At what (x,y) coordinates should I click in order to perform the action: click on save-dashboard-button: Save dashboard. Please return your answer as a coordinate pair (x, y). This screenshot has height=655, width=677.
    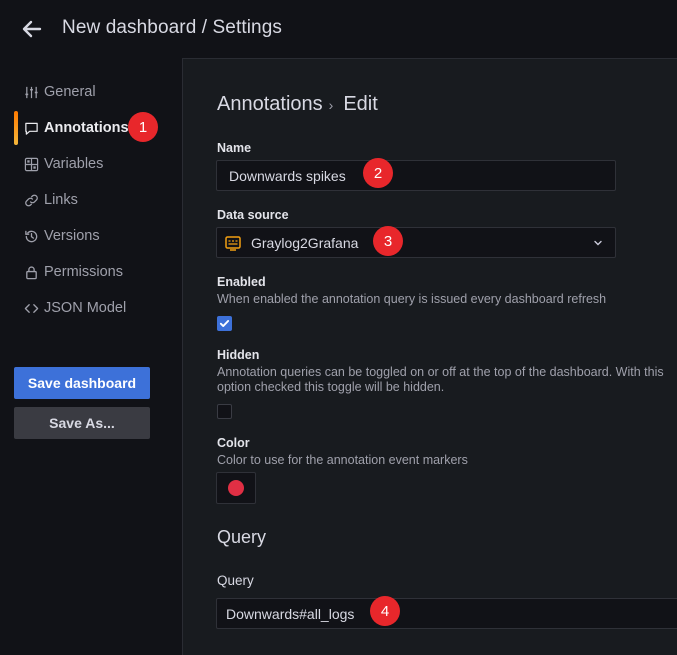
    Looking at the image, I should click on (82, 383).